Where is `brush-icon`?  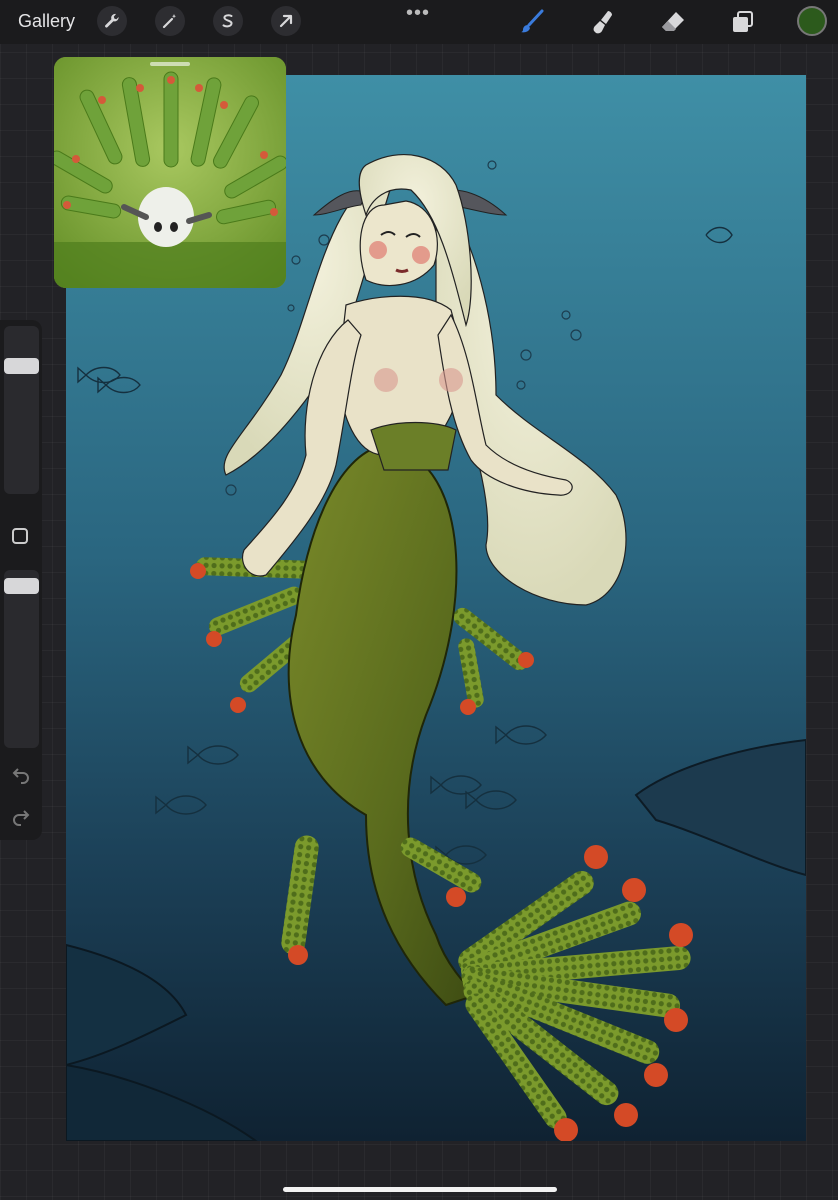
brush-icon is located at coordinates (532, 22).